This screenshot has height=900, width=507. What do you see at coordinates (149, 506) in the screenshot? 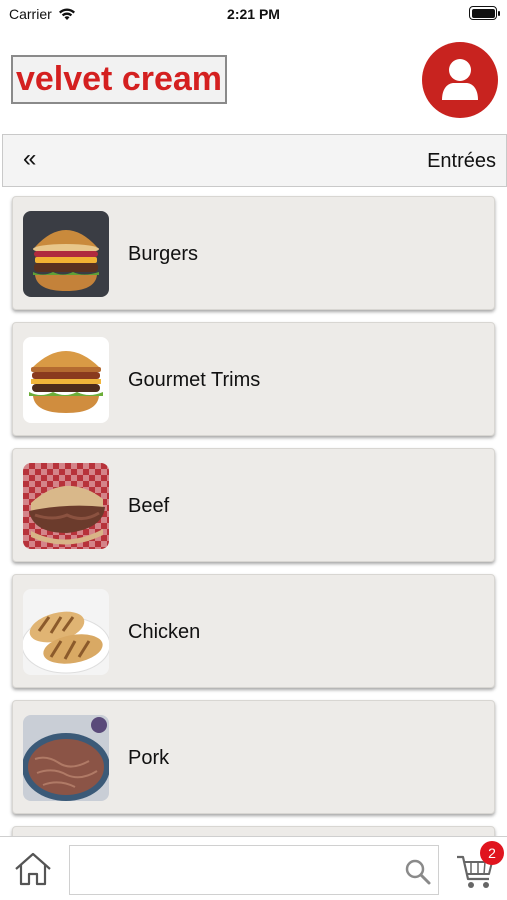
I see `item-label: Beef` at bounding box center [149, 506].